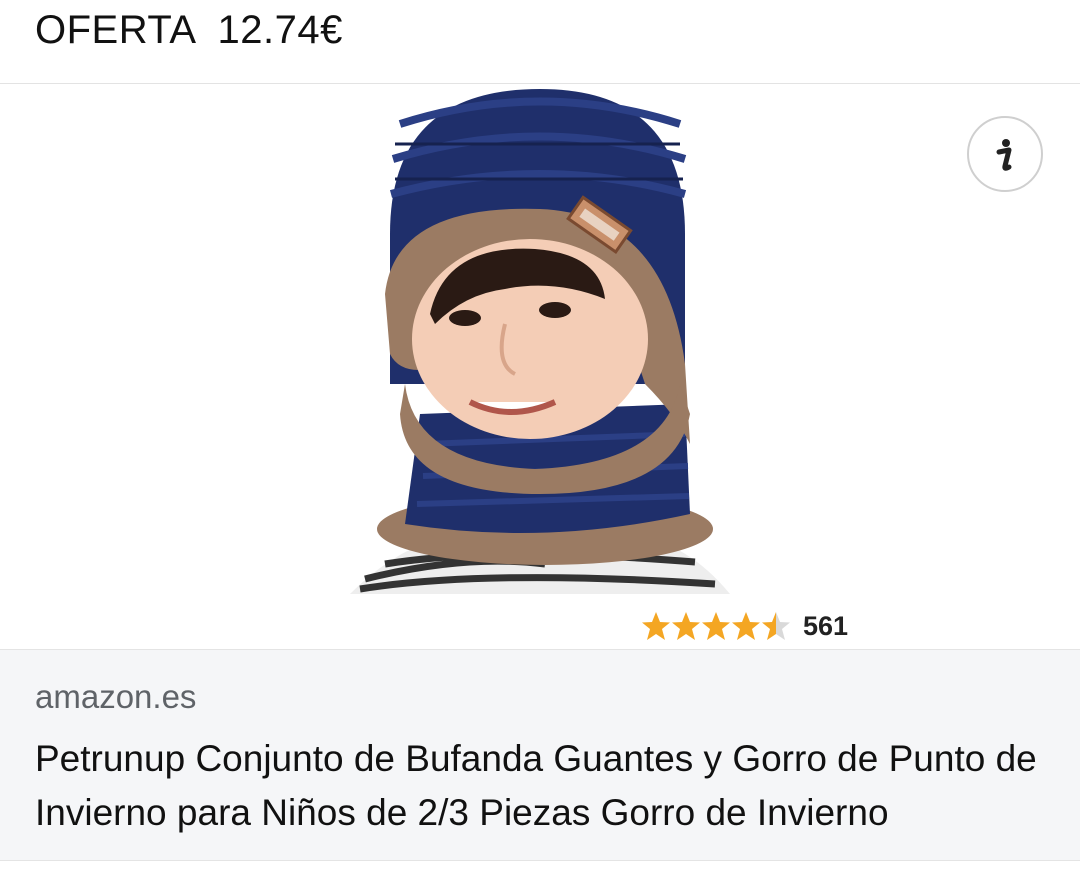 The width and height of the screenshot is (1080, 874). What do you see at coordinates (826, 625) in the screenshot?
I see `rating-count: 561` at bounding box center [826, 625].